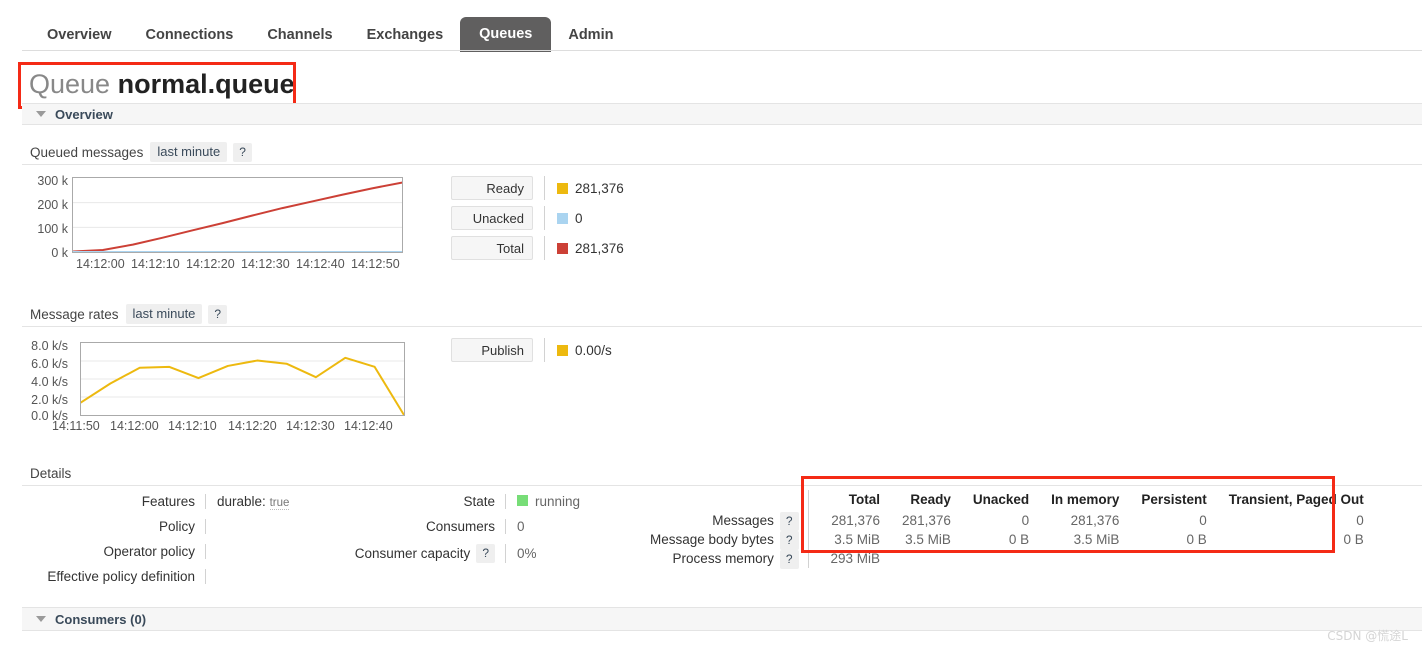 Image resolution: width=1422 pixels, height=650 pixels. I want to click on status-indicator-running, so click(522, 500).